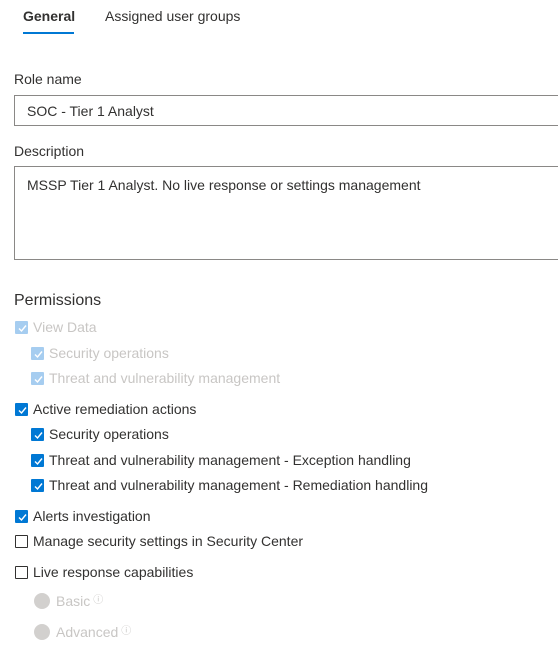  Describe the element at coordinates (42, 632) in the screenshot. I see `advanced-radio` at that location.